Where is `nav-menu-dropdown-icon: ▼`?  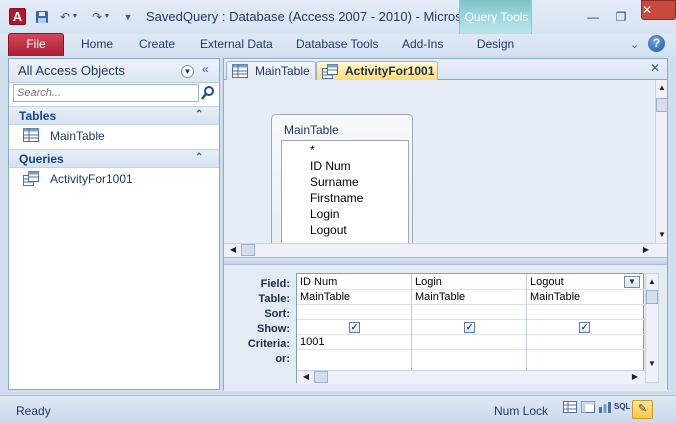
nav-menu-dropdown-icon: ▼ is located at coordinates (187, 71).